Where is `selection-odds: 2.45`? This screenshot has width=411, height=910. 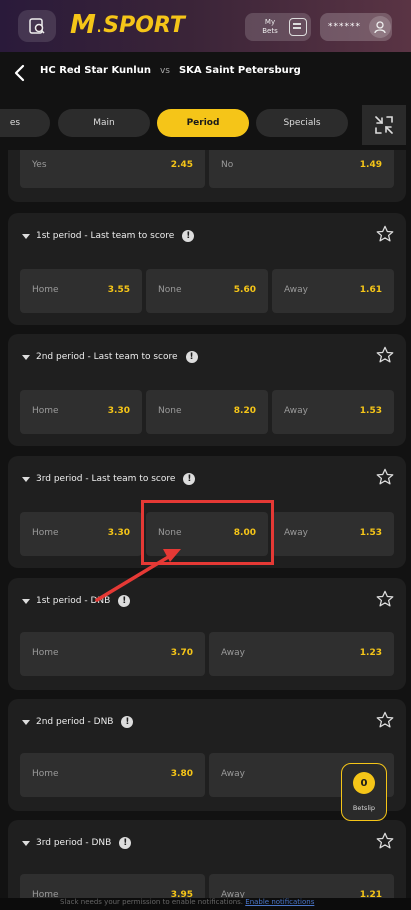 selection-odds: 2.45 is located at coordinates (181, 165).